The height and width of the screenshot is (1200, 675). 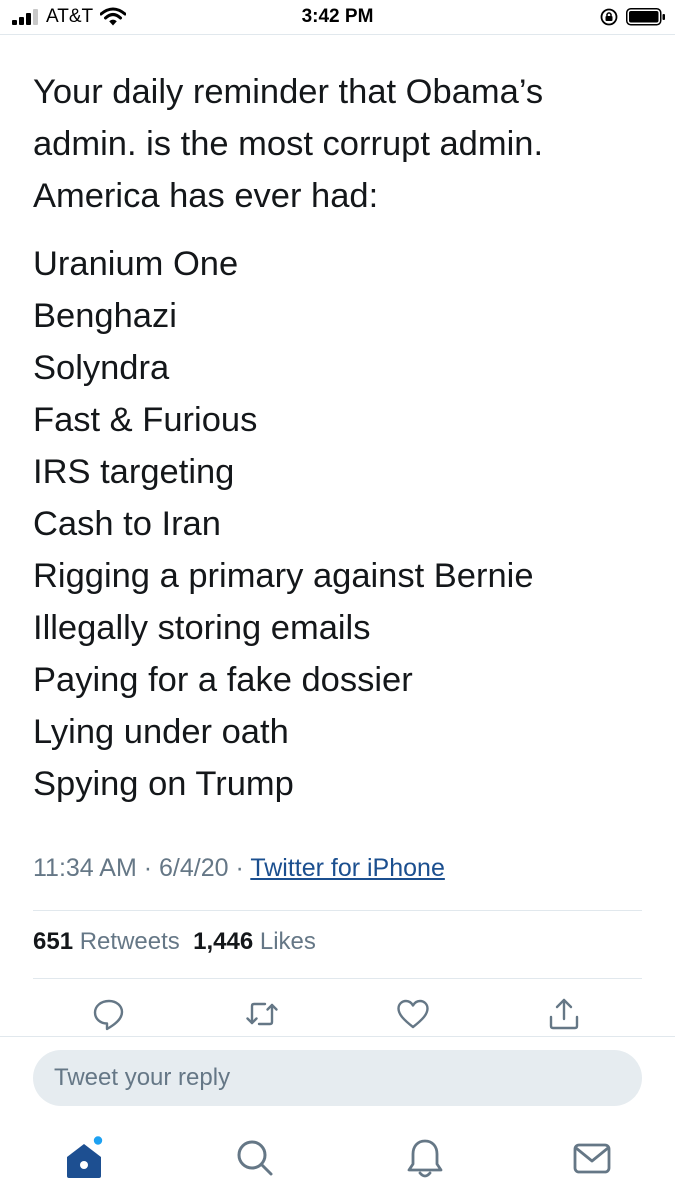 What do you see at coordinates (564, 1014) in the screenshot?
I see `share-icon` at bounding box center [564, 1014].